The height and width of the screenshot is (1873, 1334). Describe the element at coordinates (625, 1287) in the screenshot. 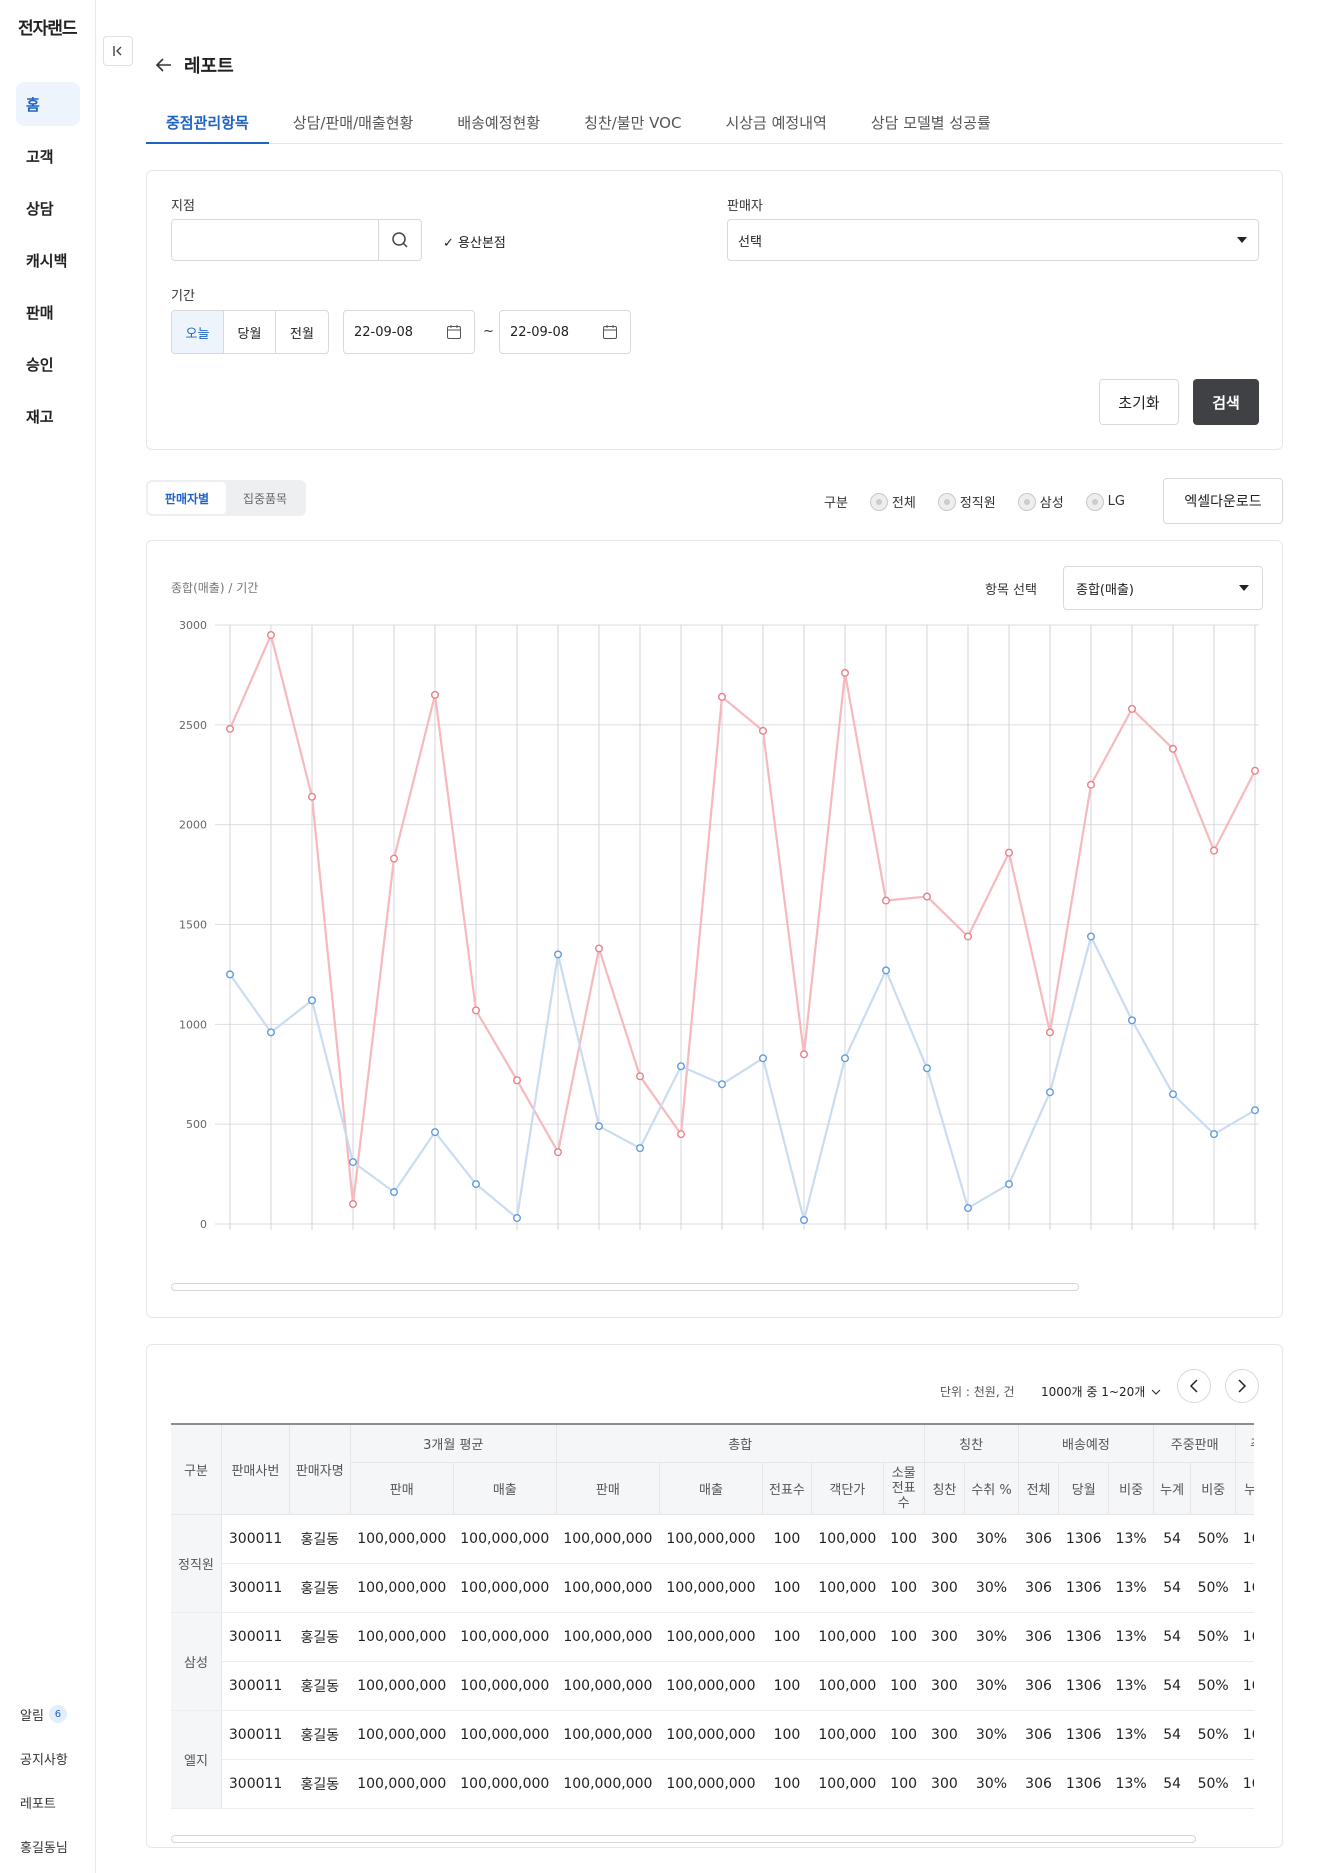

I see `chart-horizontal-scrollbar` at that location.